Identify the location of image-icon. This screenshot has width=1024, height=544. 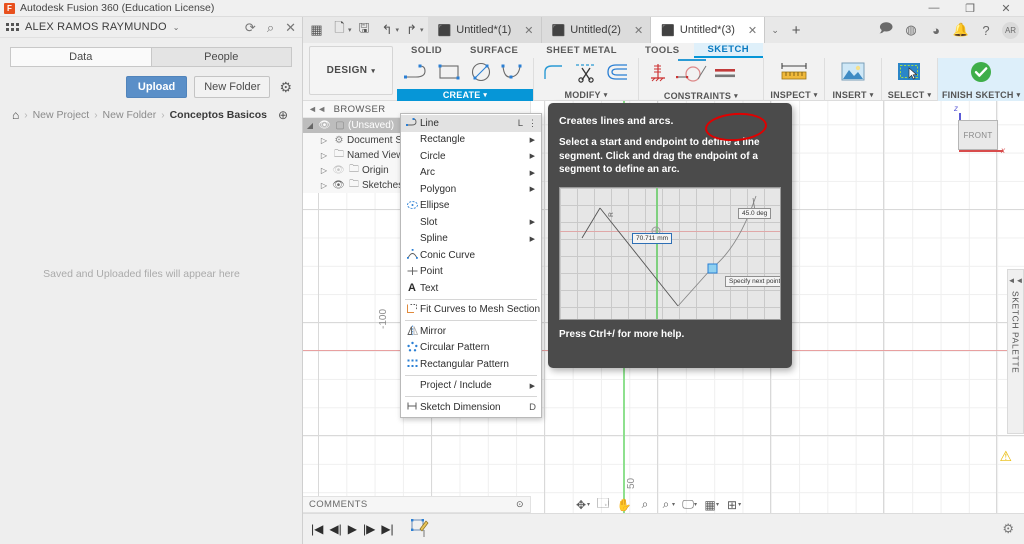
(853, 73).